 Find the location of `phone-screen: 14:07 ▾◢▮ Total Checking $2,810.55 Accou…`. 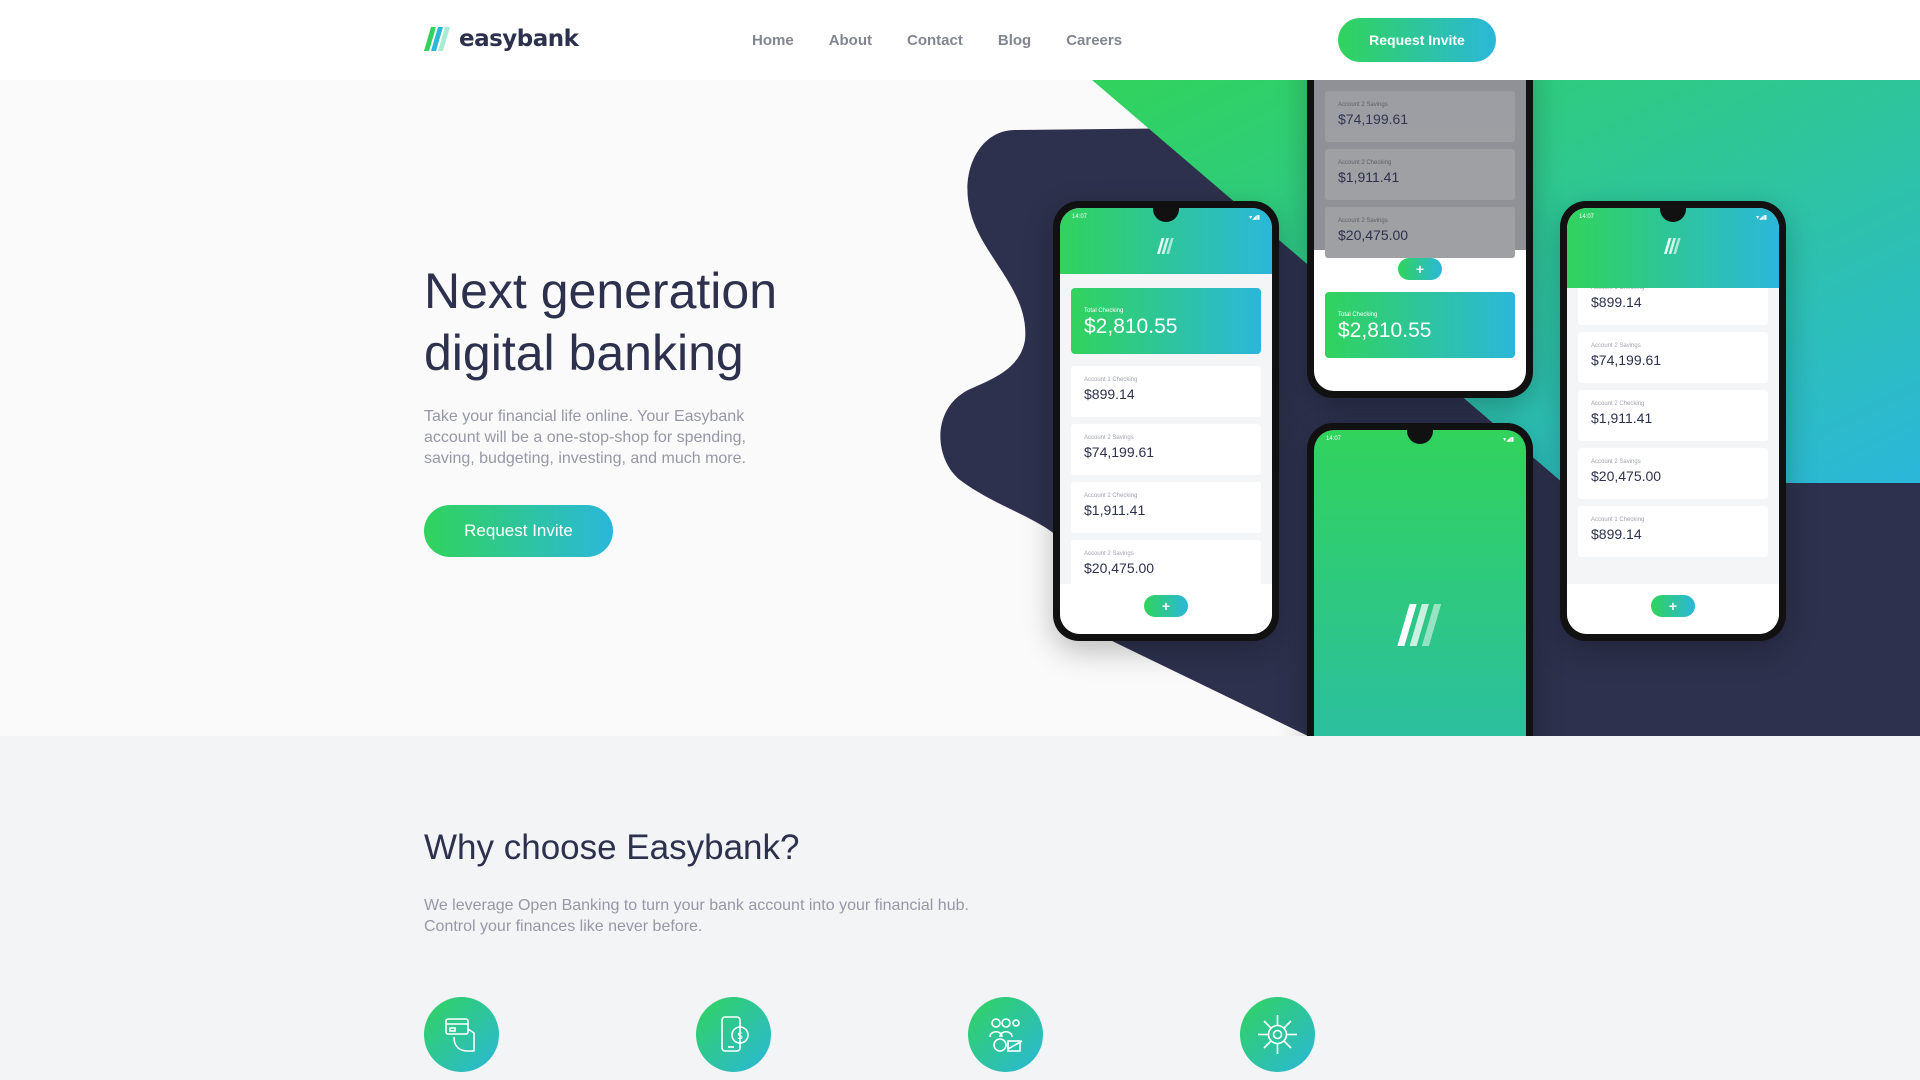

phone-screen: 14:07 ▾◢▮ Total Checking $2,810.55 Accou… is located at coordinates (1166, 421).